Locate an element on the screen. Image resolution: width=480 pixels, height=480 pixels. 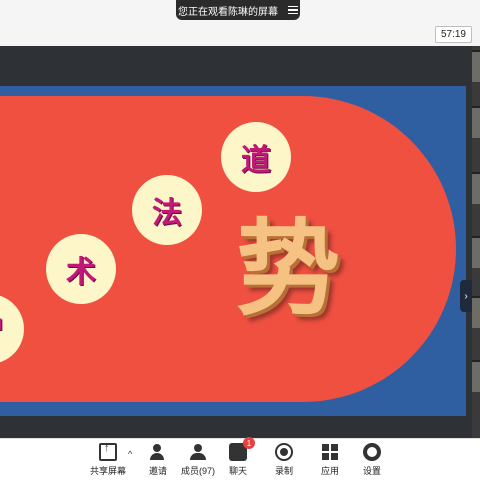
chat-badge: 1 is located at coordinates (249, 443).